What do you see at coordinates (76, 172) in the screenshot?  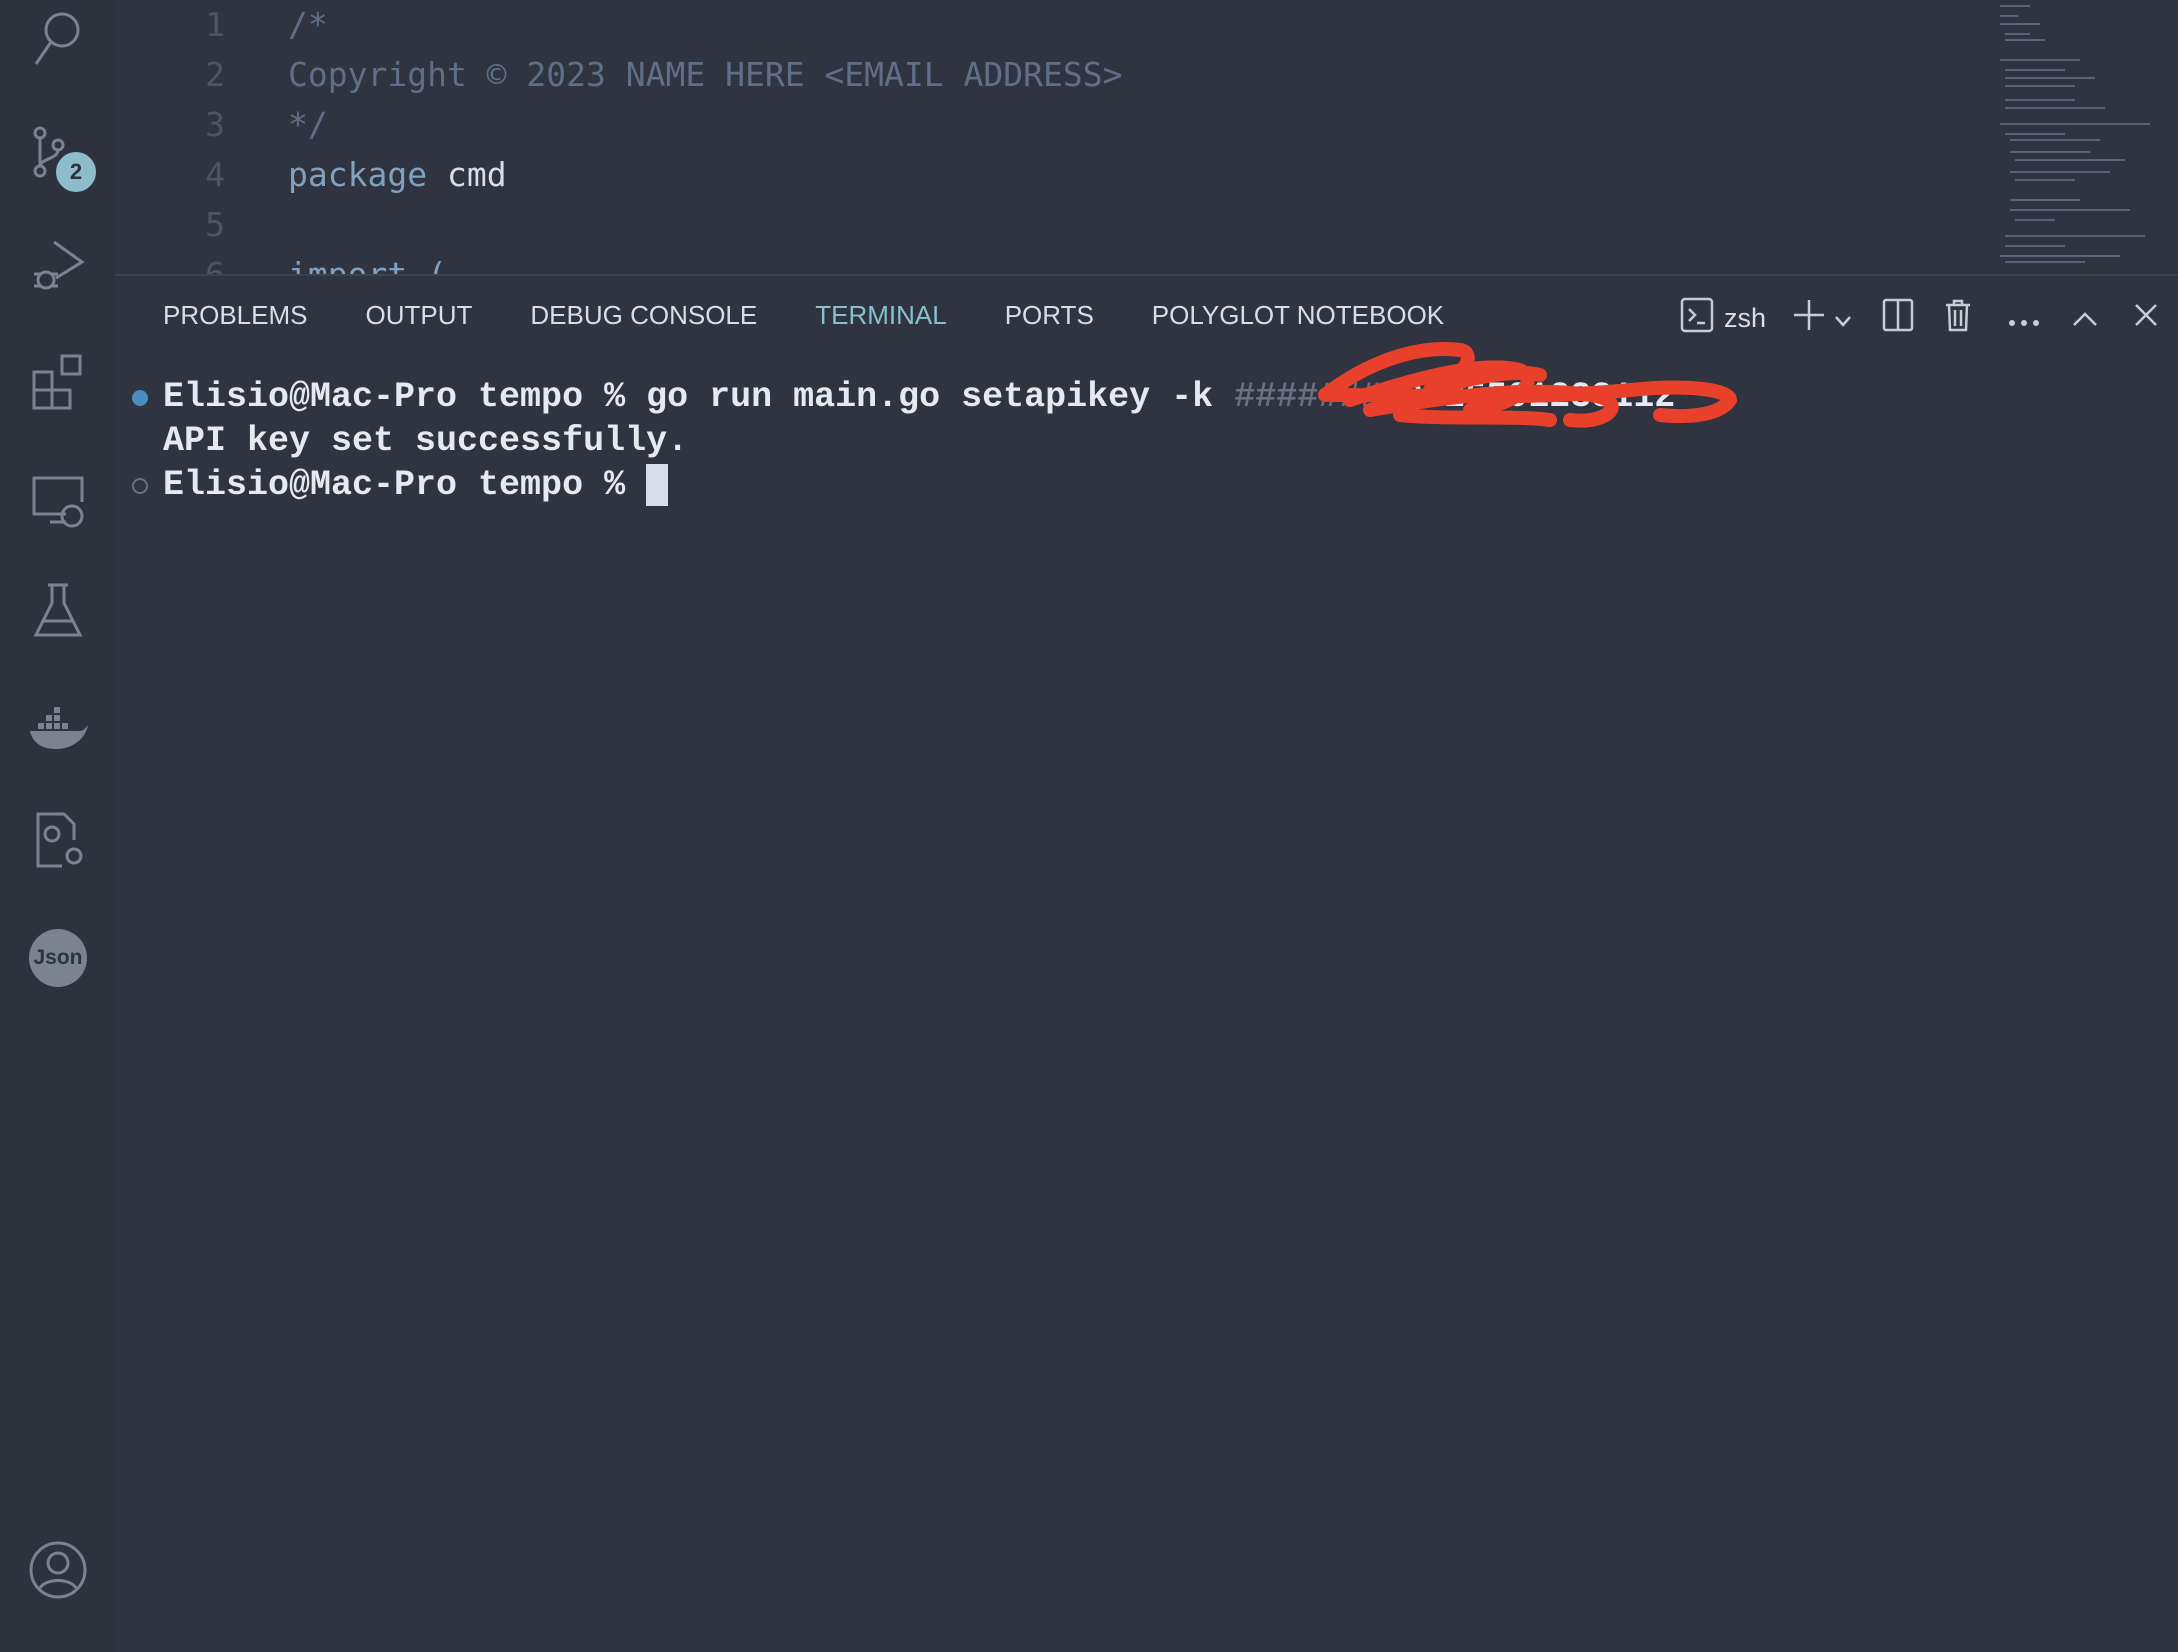 I see `source-control-badge: 2` at bounding box center [76, 172].